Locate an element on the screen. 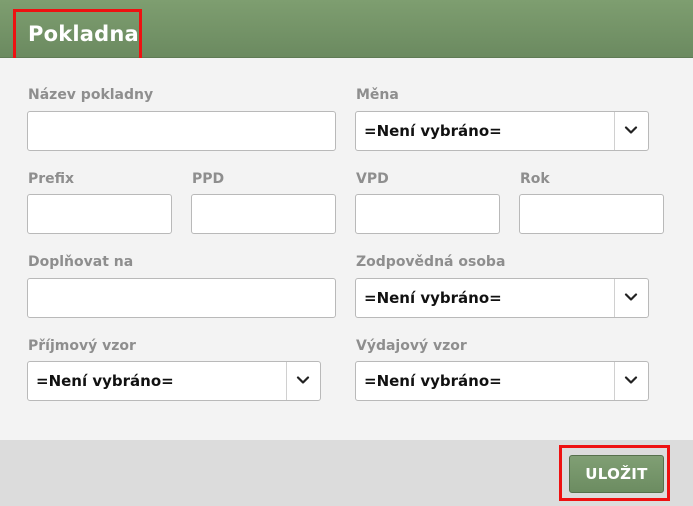 This screenshot has height=506, width=693. mena-label: Měna is located at coordinates (377, 95).